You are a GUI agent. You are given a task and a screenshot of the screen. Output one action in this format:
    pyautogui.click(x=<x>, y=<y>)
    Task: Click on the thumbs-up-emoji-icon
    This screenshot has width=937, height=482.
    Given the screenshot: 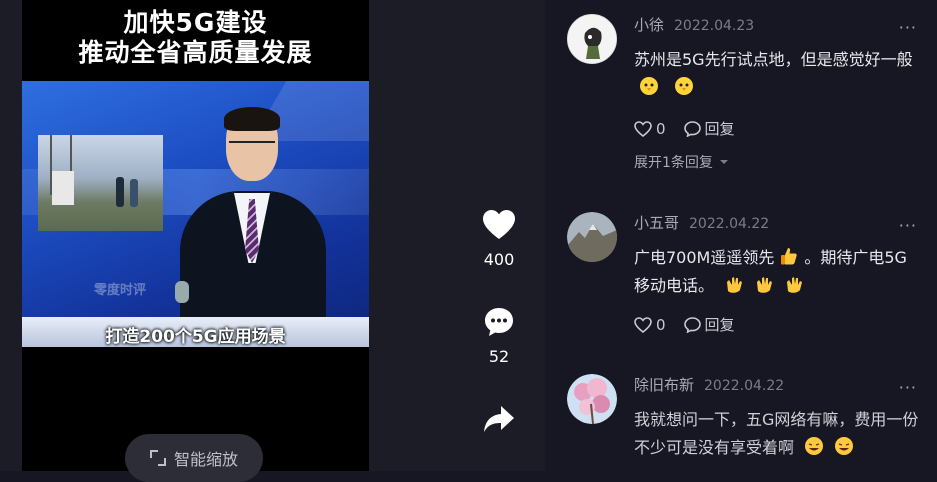 What is the action you would take?
    pyautogui.click(x=789, y=256)
    